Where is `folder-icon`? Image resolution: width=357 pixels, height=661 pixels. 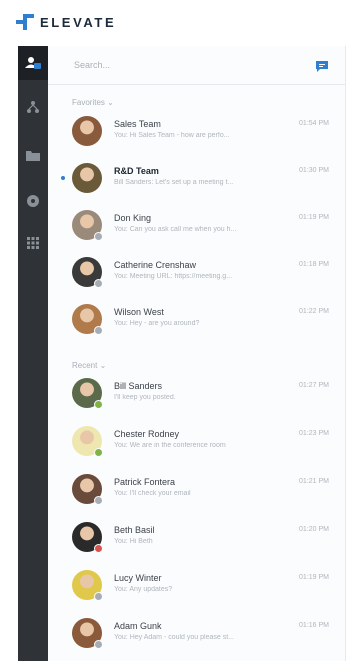 folder-icon is located at coordinates (33, 156).